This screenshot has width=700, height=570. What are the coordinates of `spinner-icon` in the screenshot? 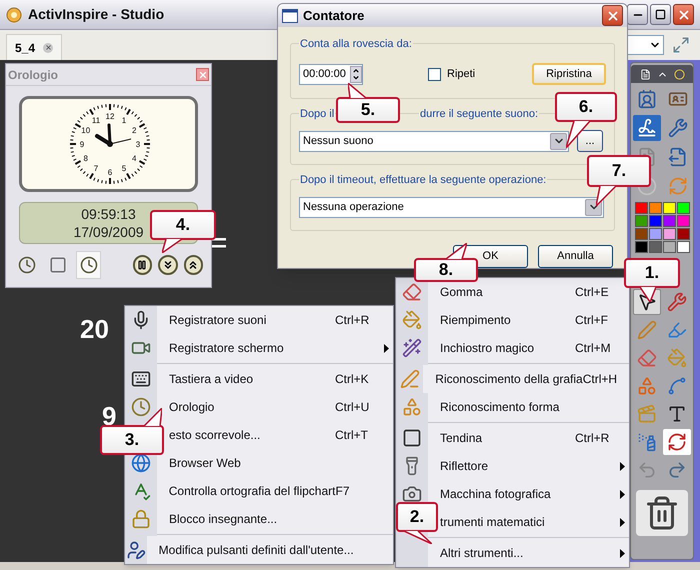 It's located at (356, 74).